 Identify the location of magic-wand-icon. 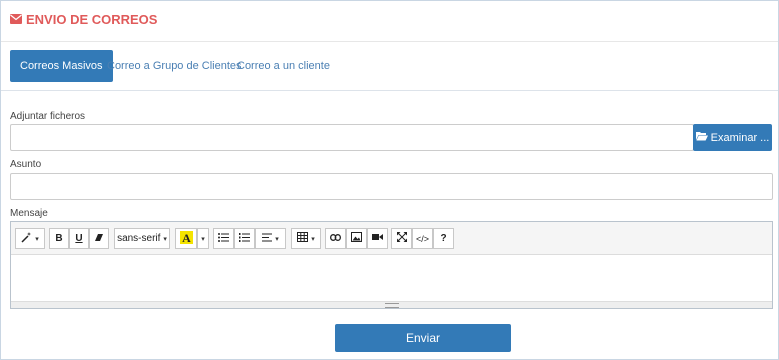
(26, 238).